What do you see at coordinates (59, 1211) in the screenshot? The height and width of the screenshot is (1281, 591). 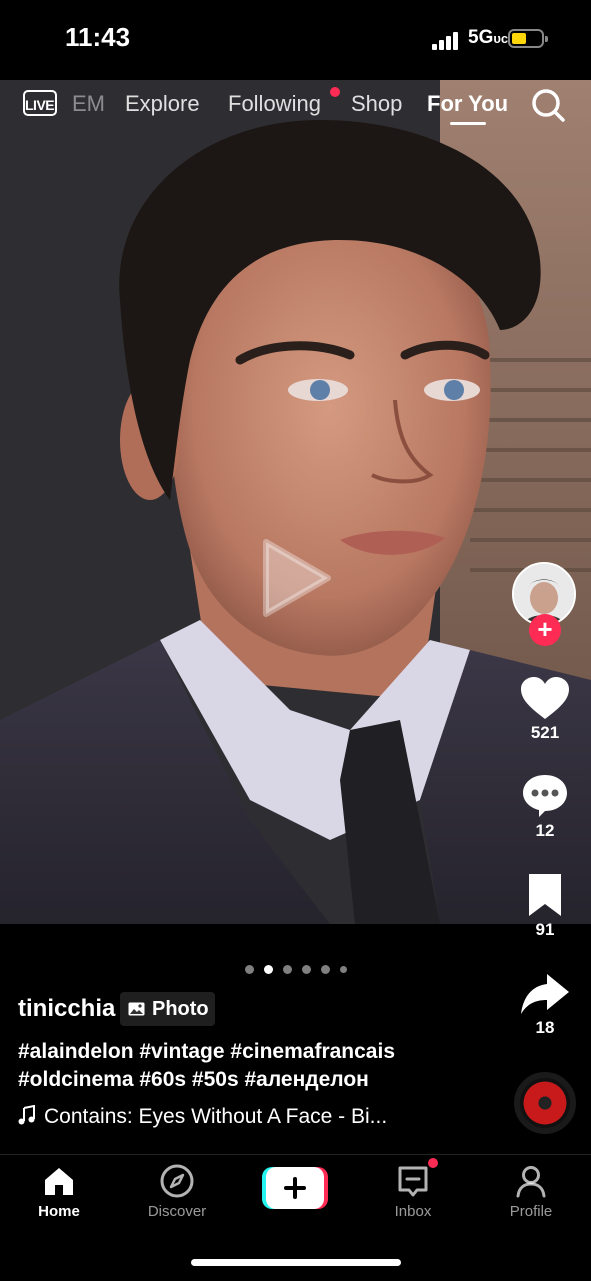 I see `nav-home-label: Home` at bounding box center [59, 1211].